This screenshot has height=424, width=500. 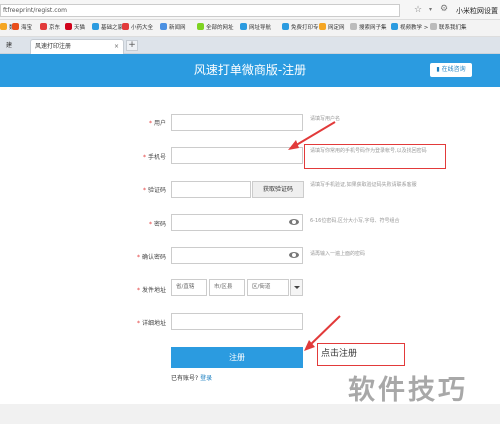 I want to click on arrow-head-phone, so click(x=293, y=145).